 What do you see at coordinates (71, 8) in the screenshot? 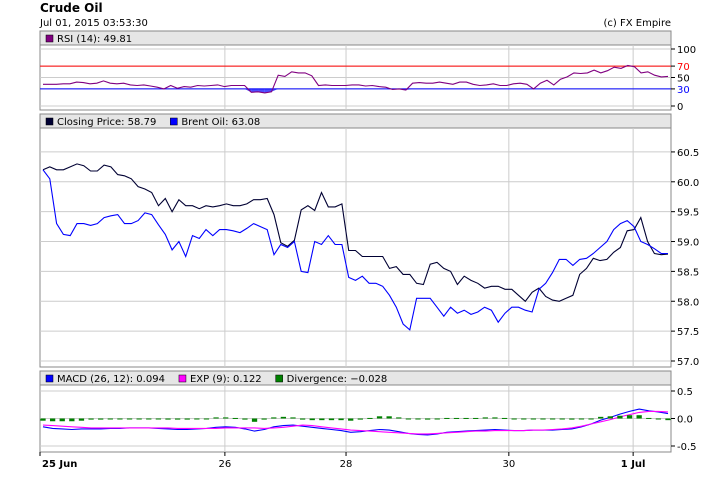
I see `chart-title: Crude Oil` at bounding box center [71, 8].